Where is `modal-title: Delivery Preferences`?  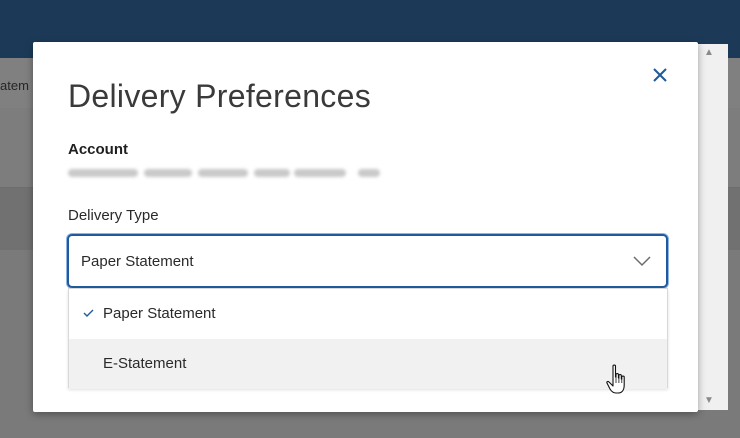
modal-title: Delivery Preferences is located at coordinates (219, 96).